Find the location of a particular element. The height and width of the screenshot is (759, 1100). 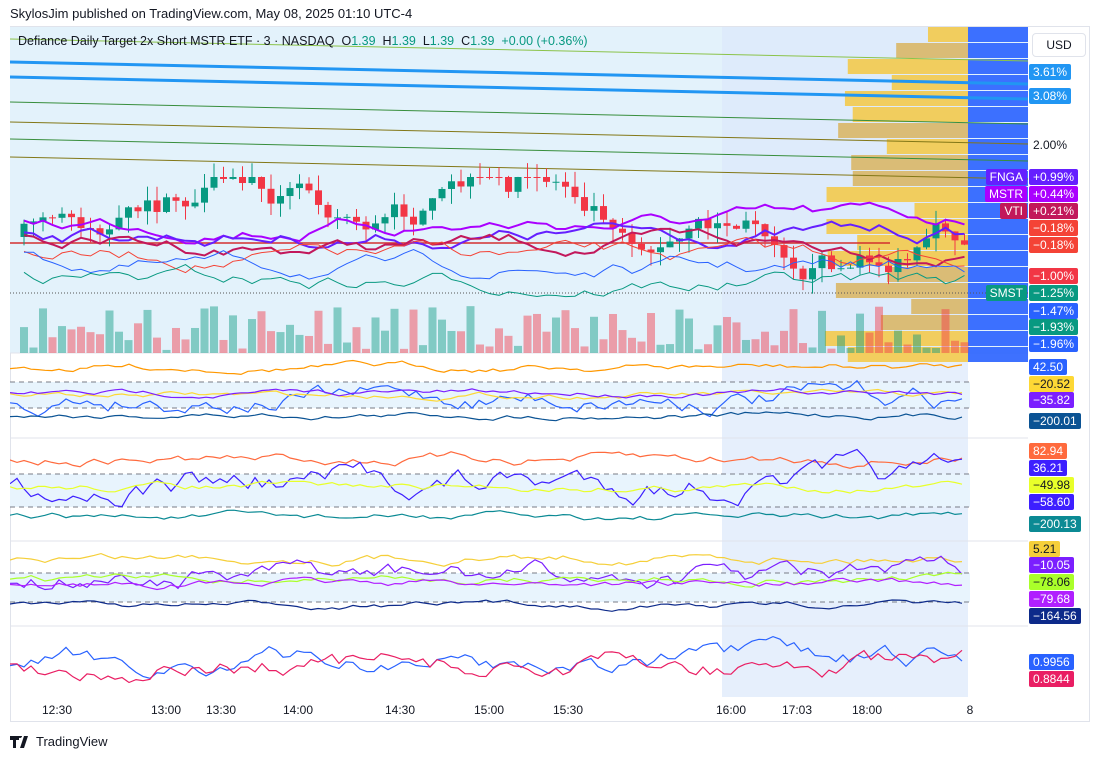

time-tick: 16:00 is located at coordinates (731, 710).